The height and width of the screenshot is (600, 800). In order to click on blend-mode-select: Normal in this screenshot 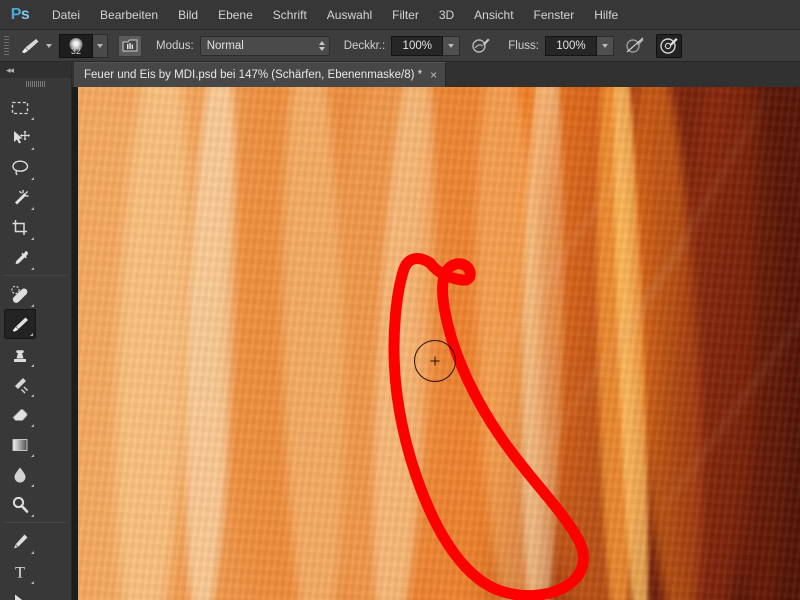, I will do `click(264, 45)`.